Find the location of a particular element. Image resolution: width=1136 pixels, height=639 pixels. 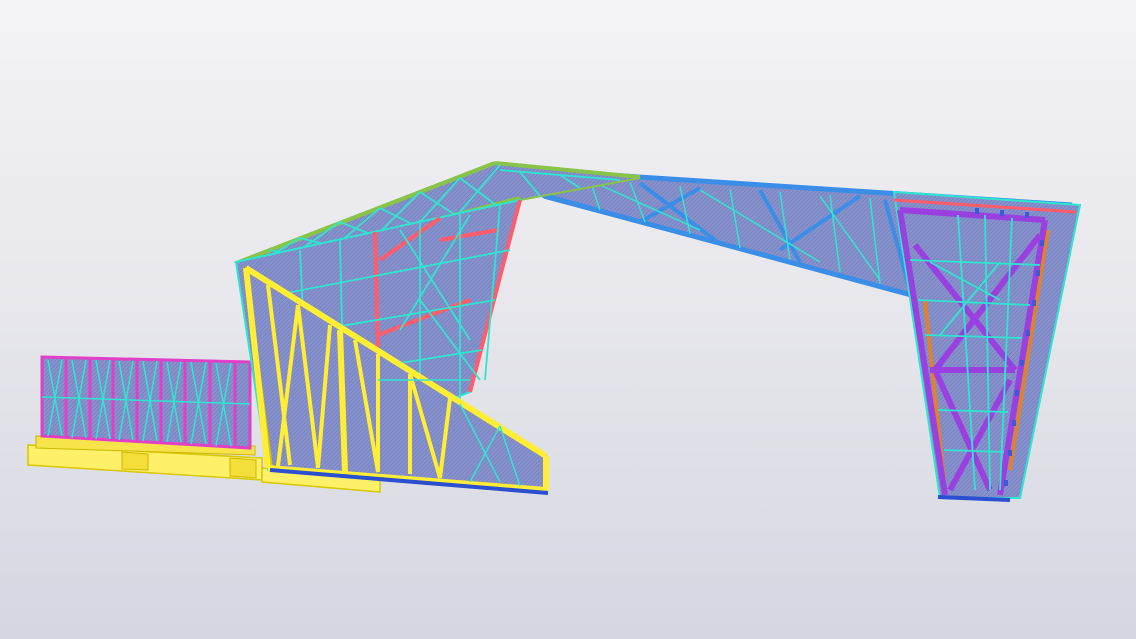

left-wall-frame is located at coordinates (146, 402).